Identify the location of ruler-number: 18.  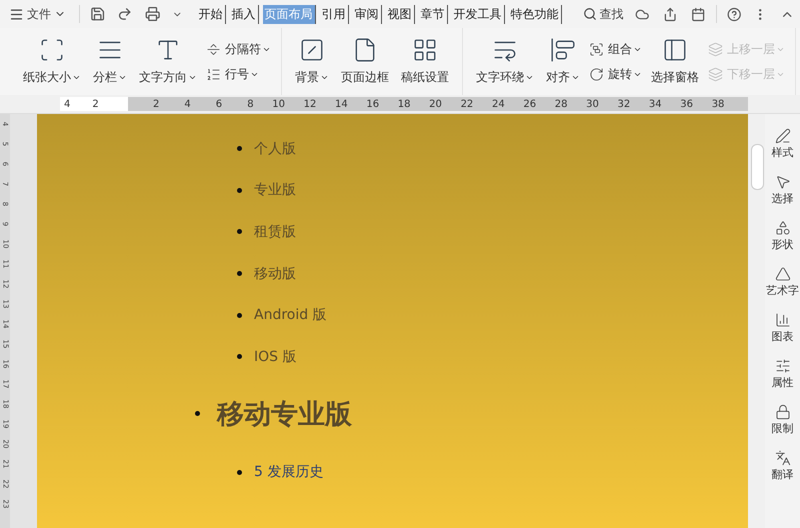
(403, 104).